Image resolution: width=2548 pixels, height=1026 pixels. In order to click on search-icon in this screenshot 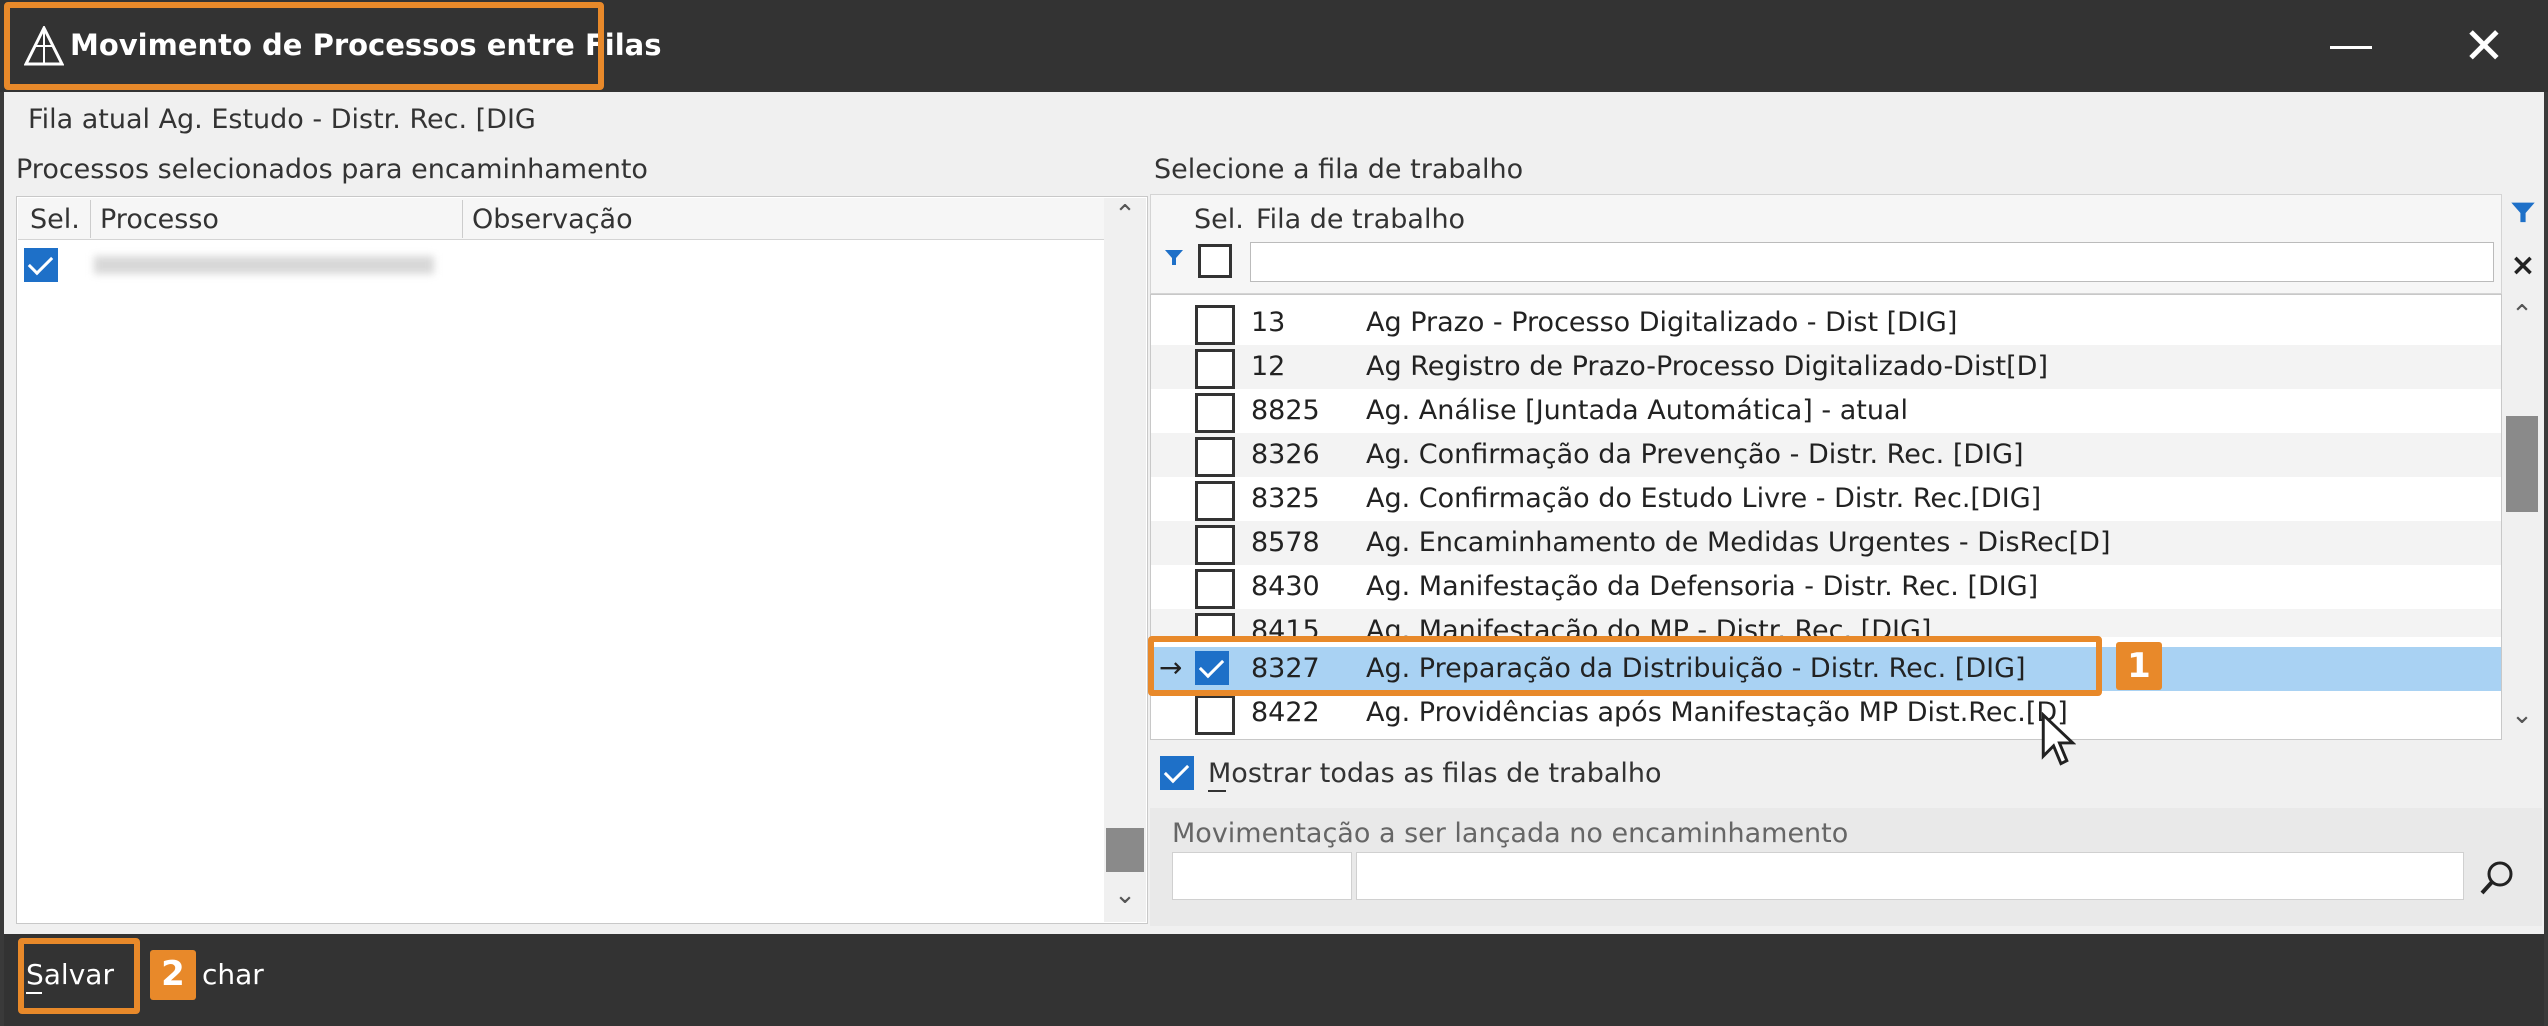, I will do `click(2498, 878)`.